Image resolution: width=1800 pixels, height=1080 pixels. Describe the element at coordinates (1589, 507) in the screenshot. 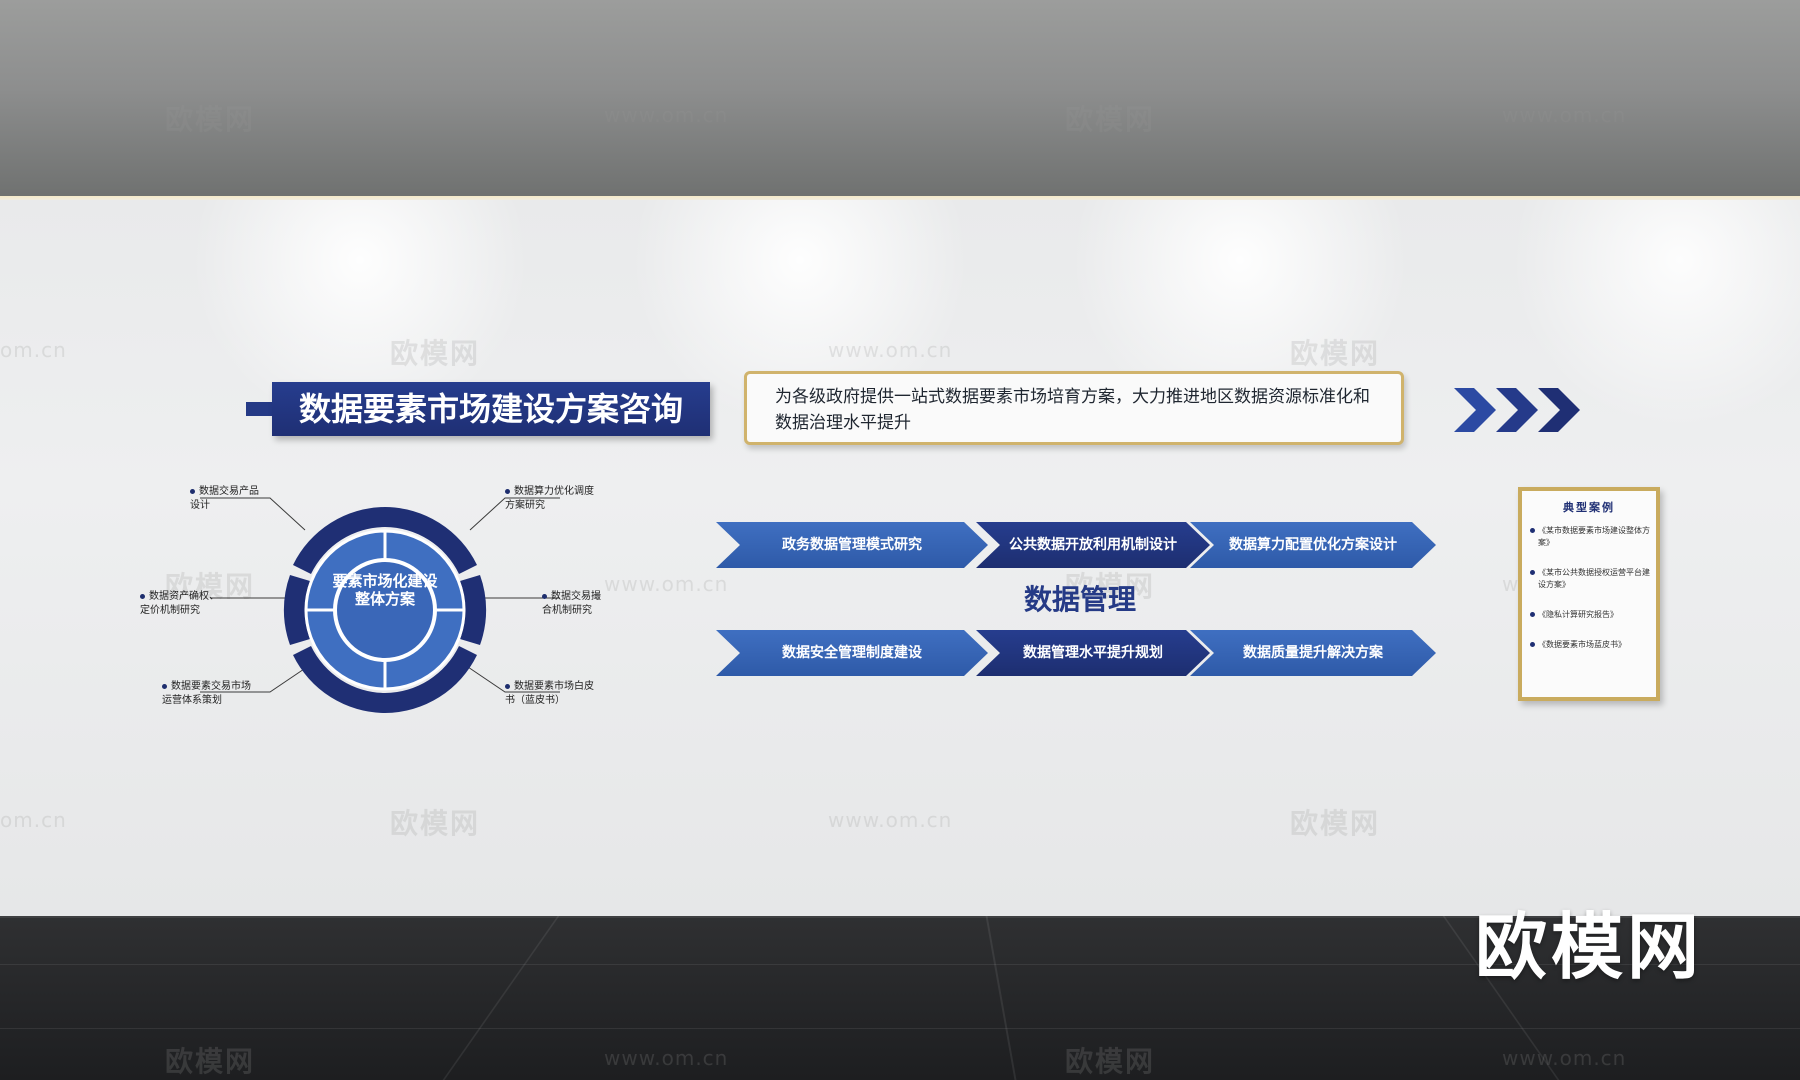

I see `cases-title: 典型案例` at that location.